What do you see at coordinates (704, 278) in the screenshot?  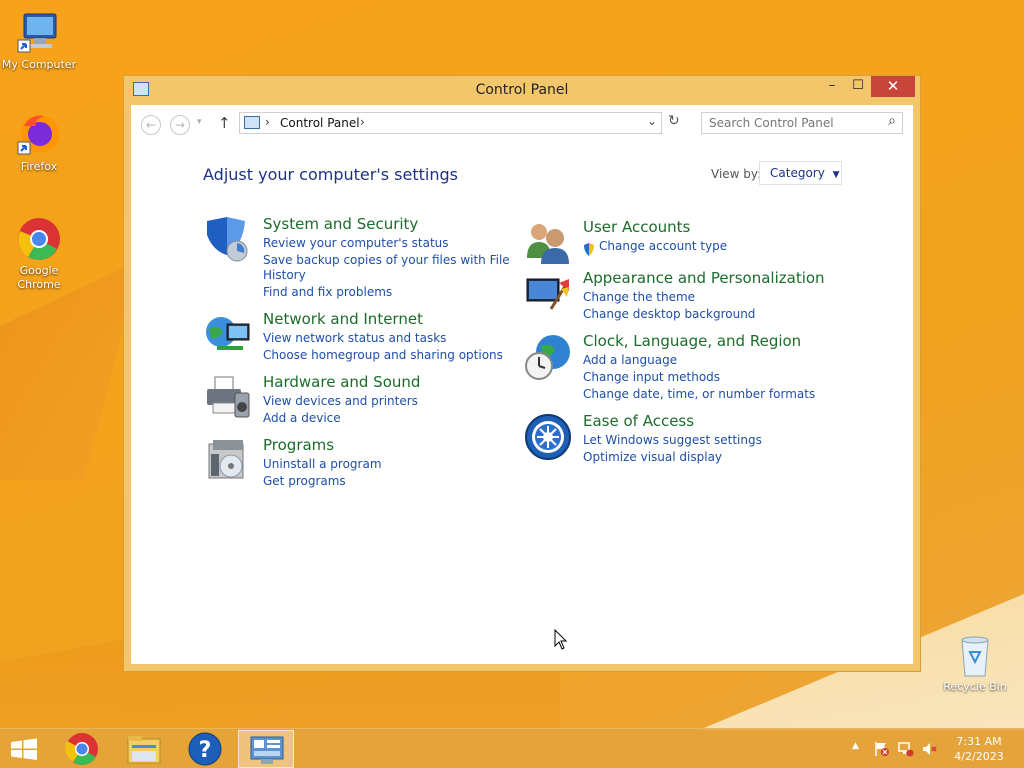 I see `category-title: Appearance and Personalization` at bounding box center [704, 278].